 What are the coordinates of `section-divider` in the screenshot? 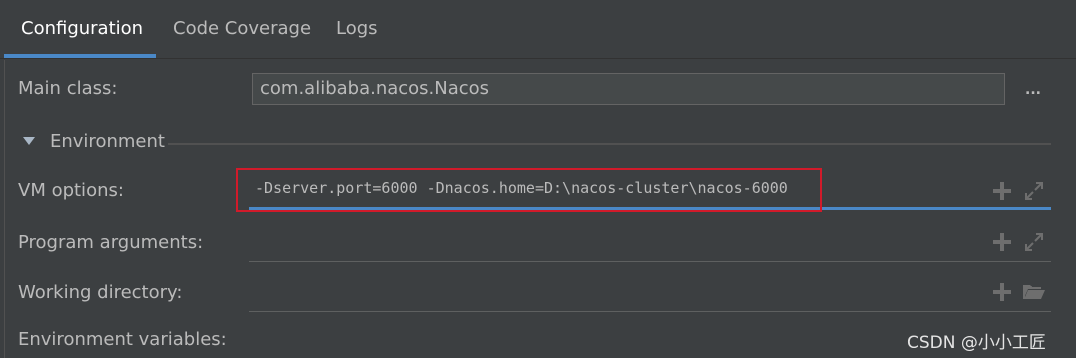 It's located at (609, 144).